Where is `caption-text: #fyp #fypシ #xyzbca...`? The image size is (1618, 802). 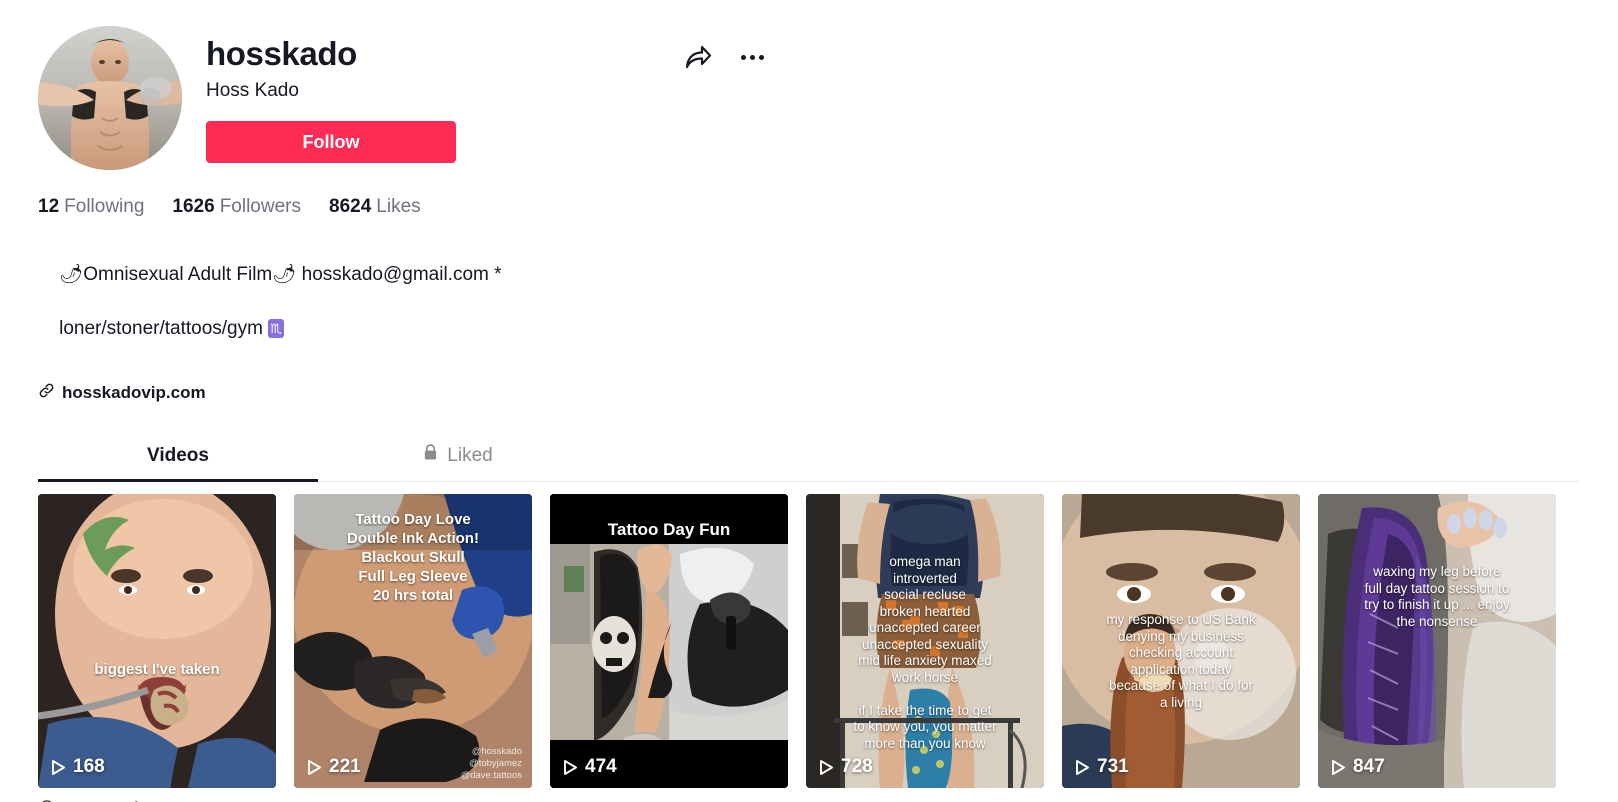 caption-text: #fyp #fypシ #xyzbca... is located at coordinates (145, 799).